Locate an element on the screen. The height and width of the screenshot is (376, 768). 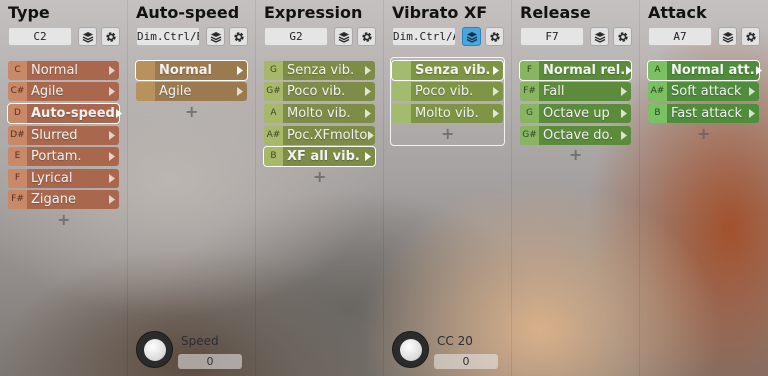
list-item: C# Agile is located at coordinates (63, 91).